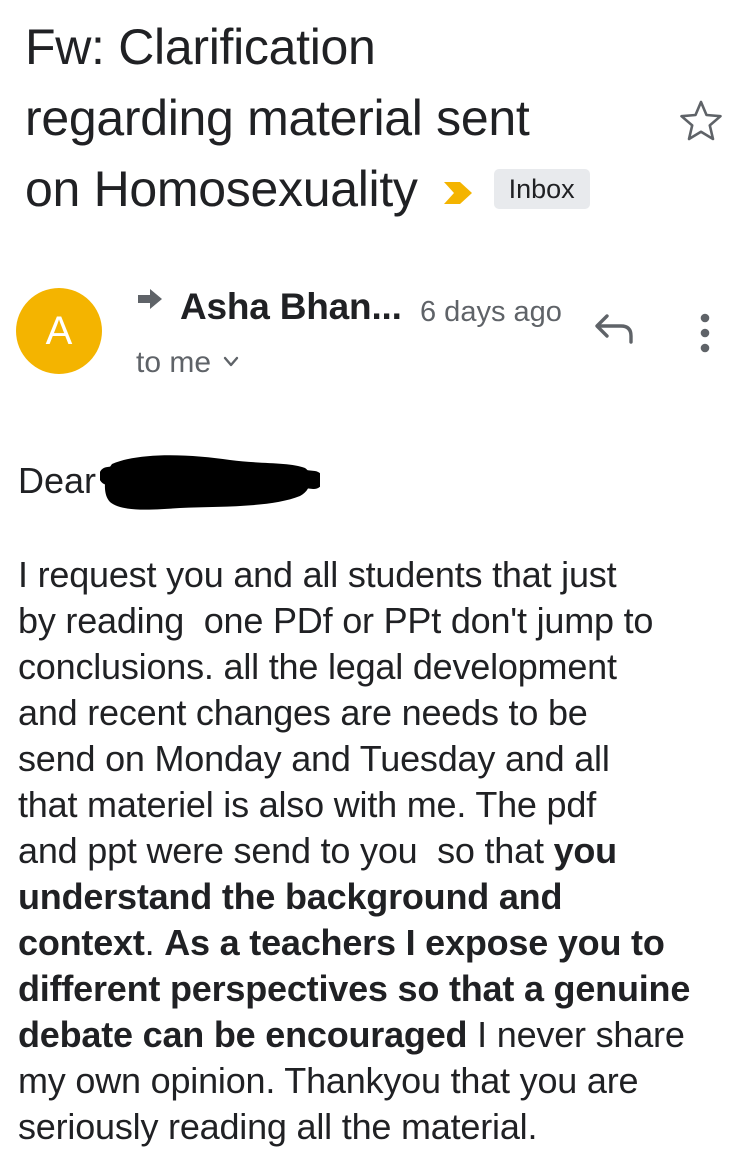 The height and width of the screenshot is (1170, 747). What do you see at coordinates (491, 312) in the screenshot?
I see `sent-time: 6 days ago` at bounding box center [491, 312].